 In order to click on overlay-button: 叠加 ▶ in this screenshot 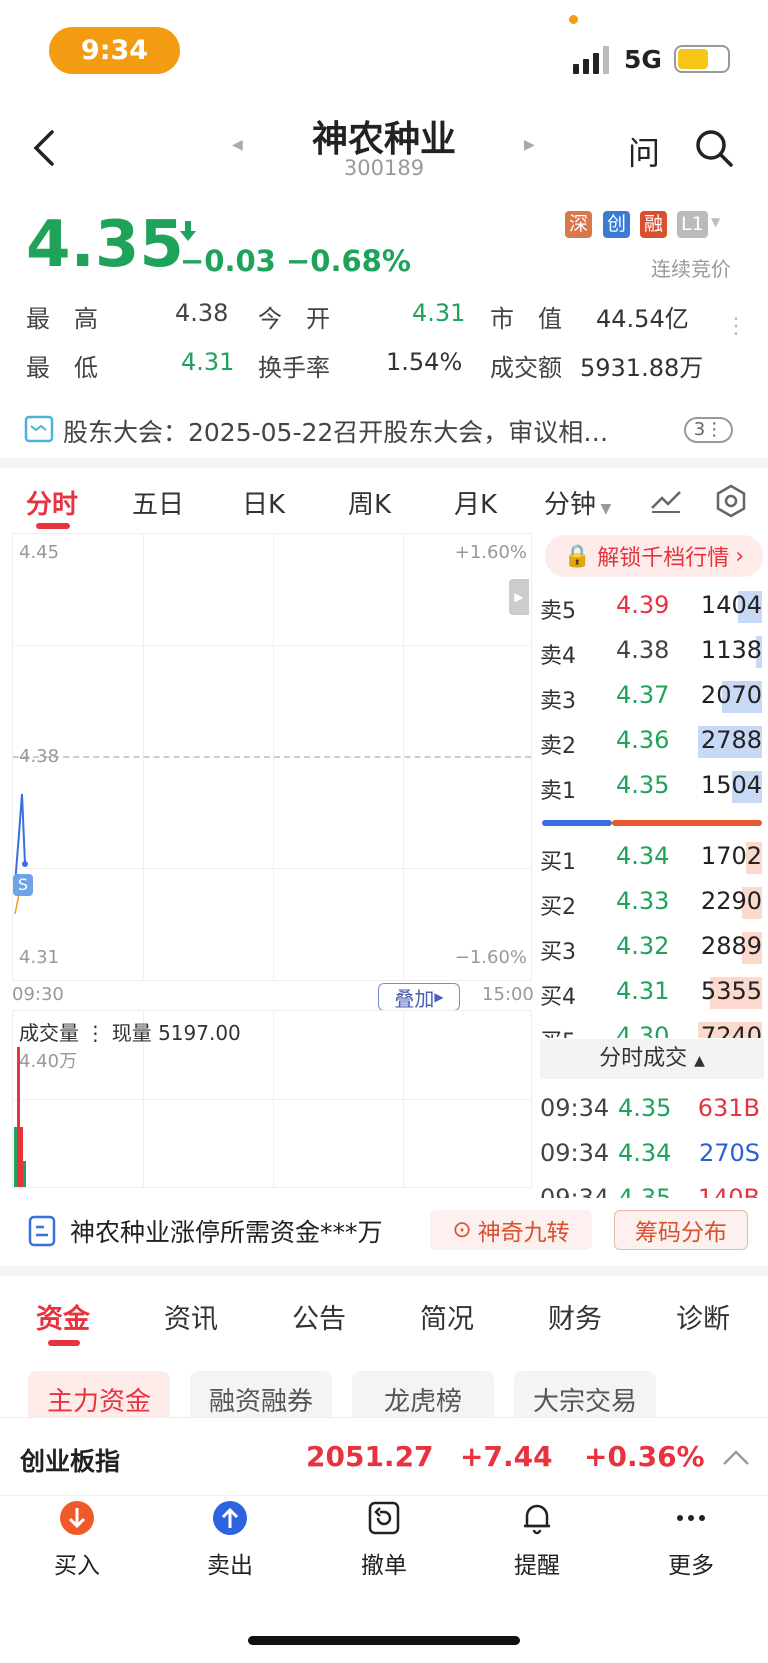, I will do `click(419, 997)`.